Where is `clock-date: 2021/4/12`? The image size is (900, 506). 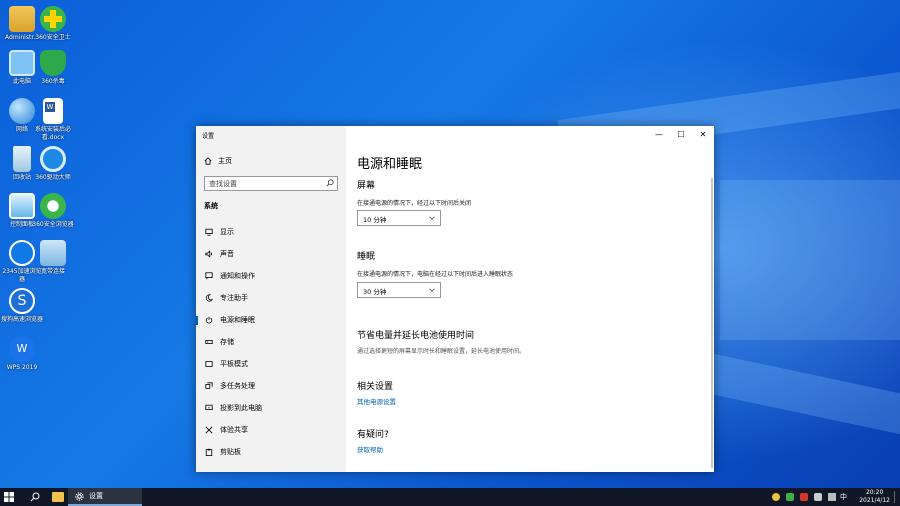 clock-date: 2021/4/12 is located at coordinates (874, 500).